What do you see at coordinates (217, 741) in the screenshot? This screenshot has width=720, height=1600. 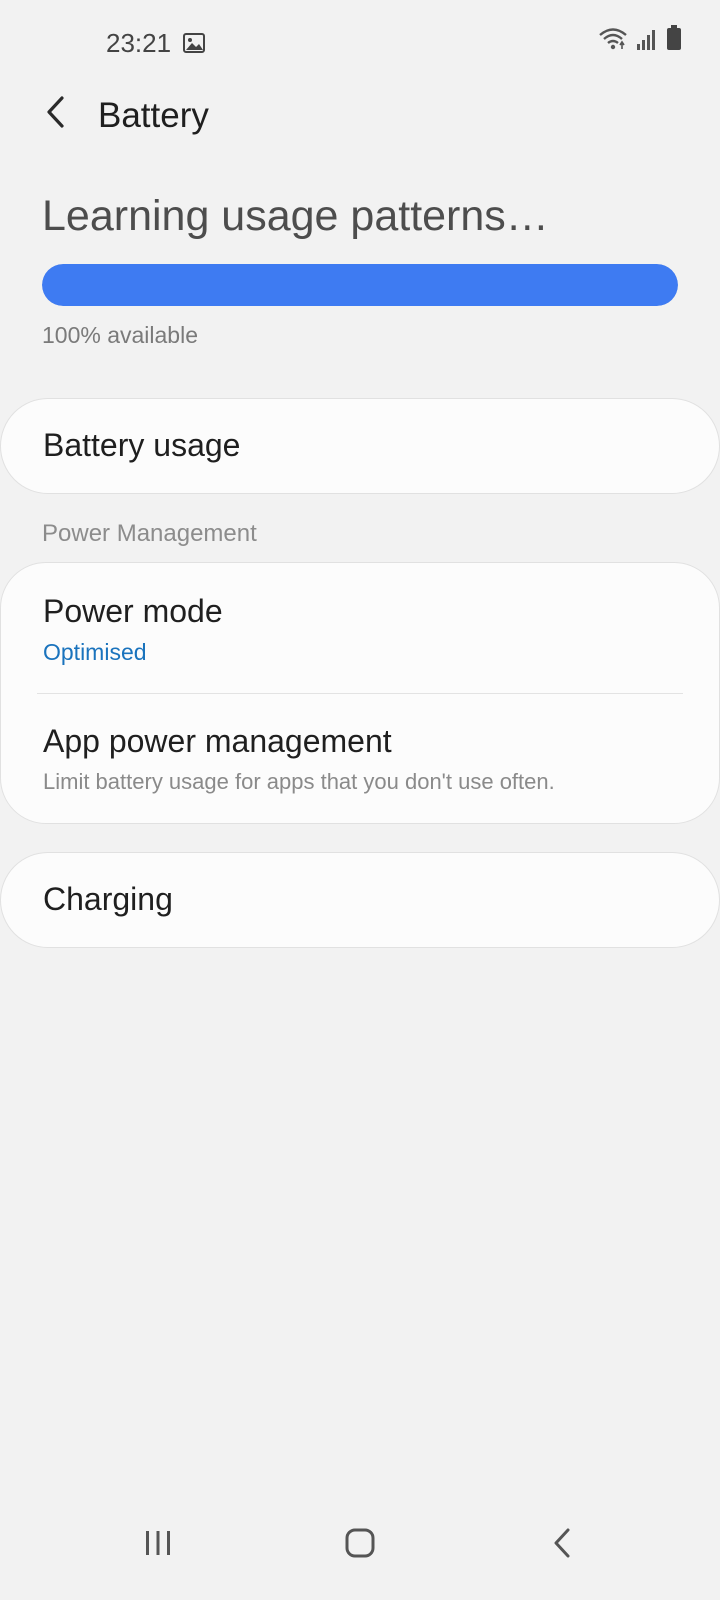 I see `app-power-management-title: App power management` at bounding box center [217, 741].